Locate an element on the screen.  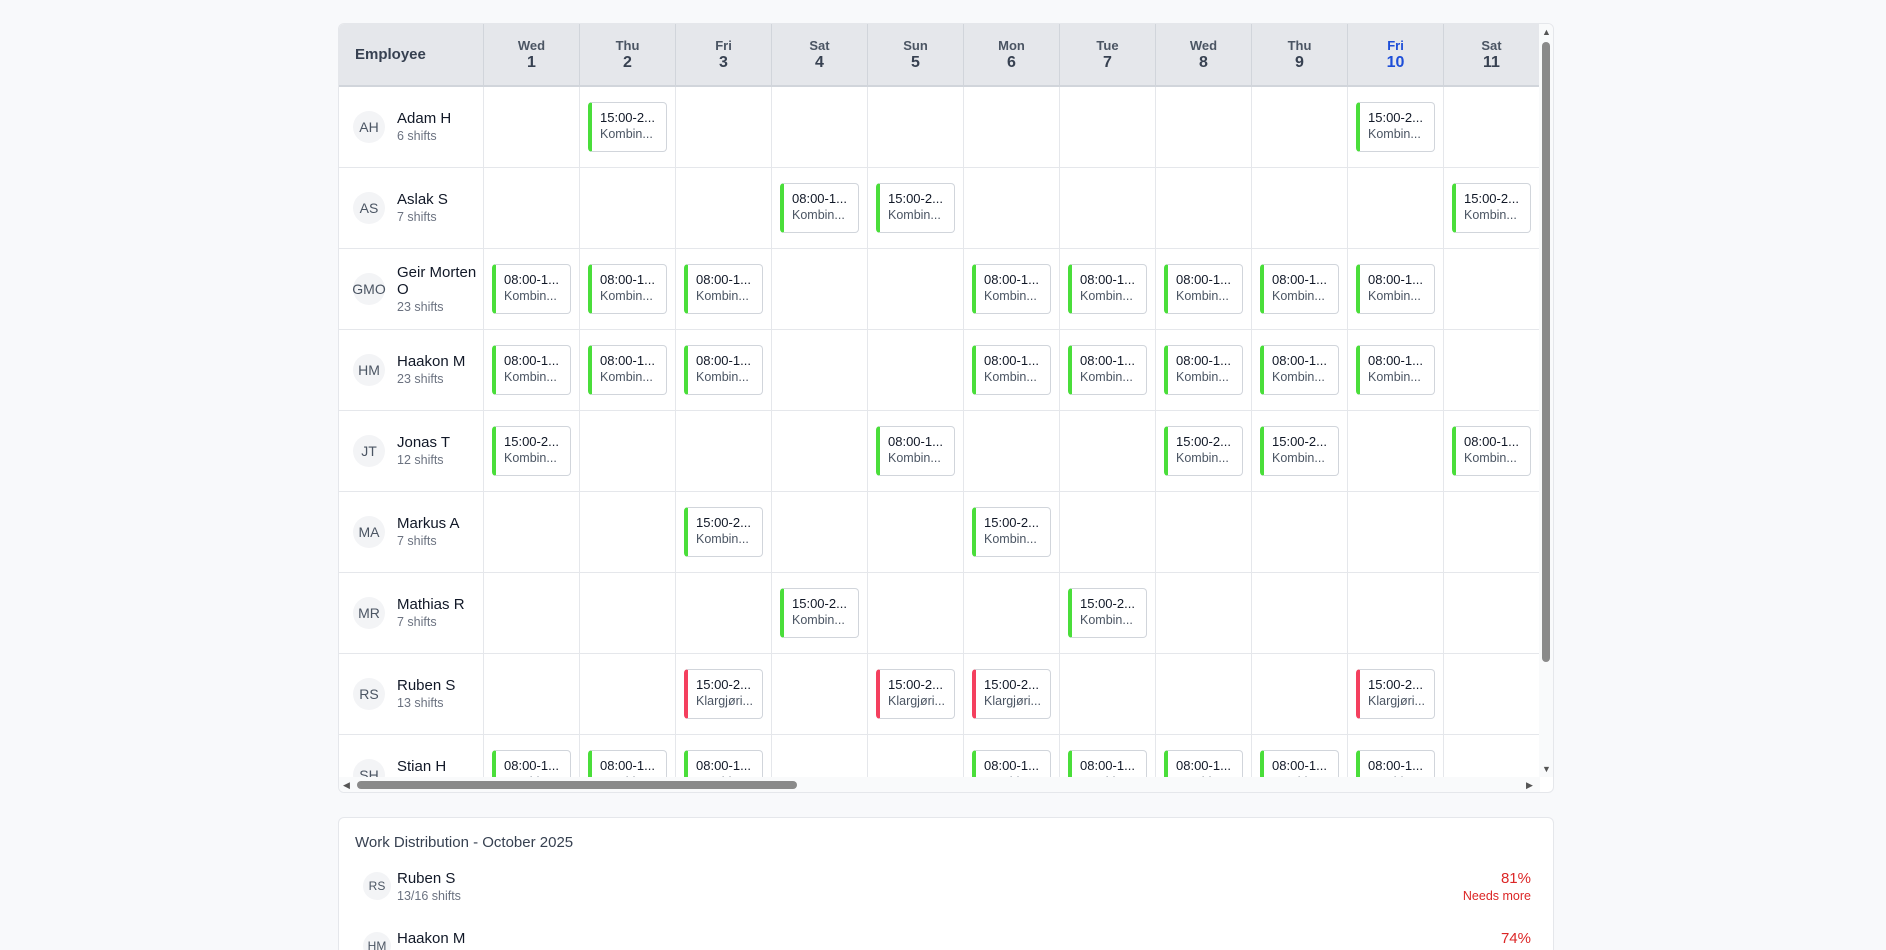
scroll-left-icon: ◀ is located at coordinates (346, 785).